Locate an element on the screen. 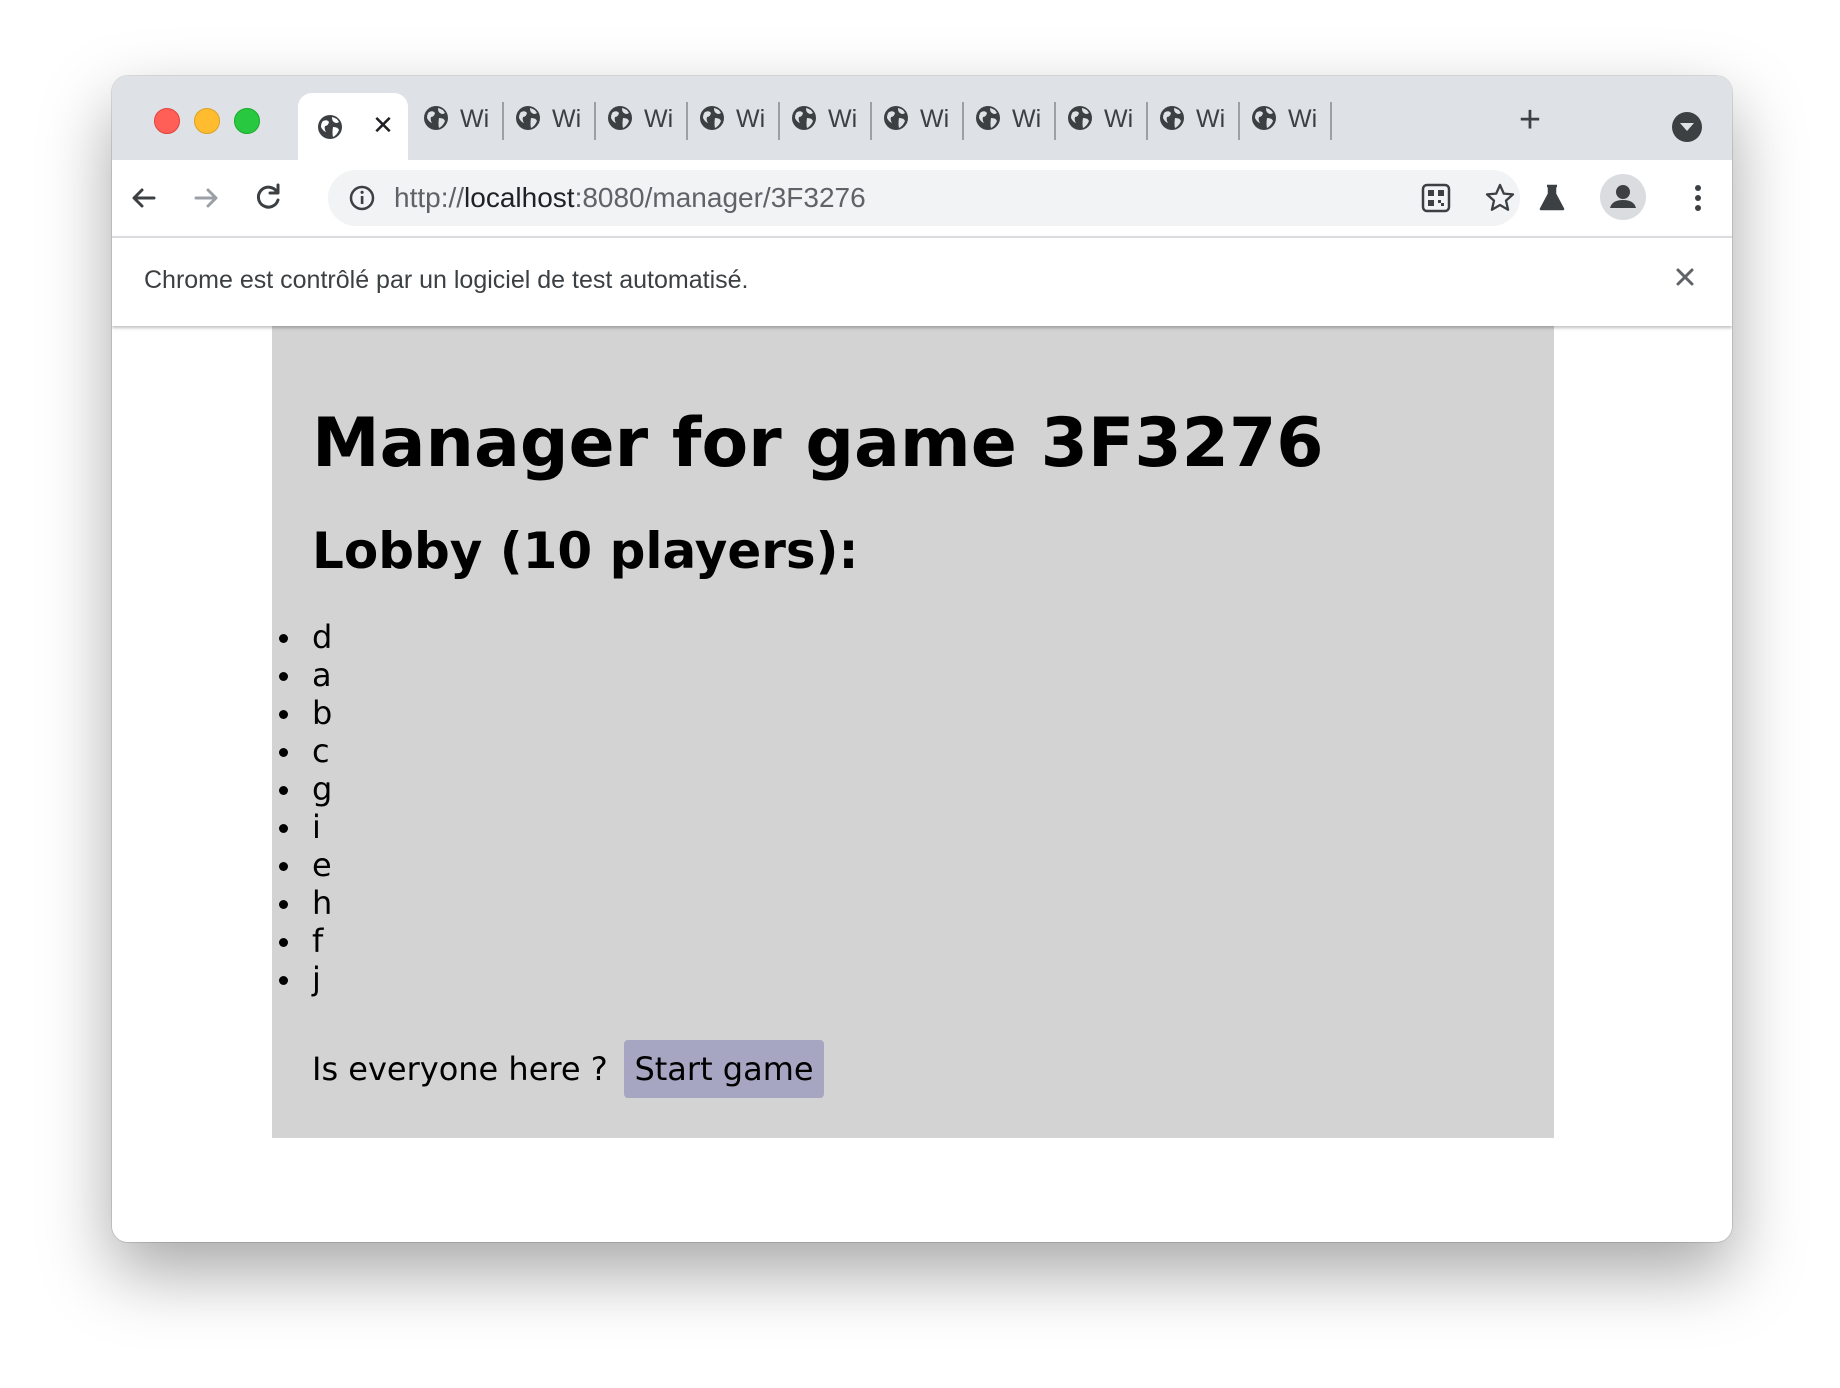  tab-search-icon is located at coordinates (1687, 127).